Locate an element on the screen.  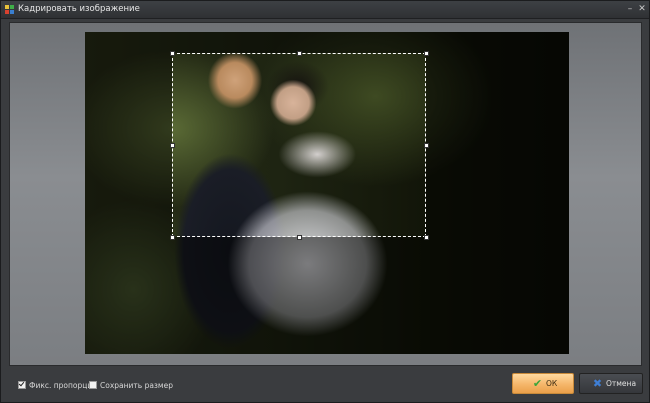
crop-handle-bottom-left is located at coordinates (172, 237).